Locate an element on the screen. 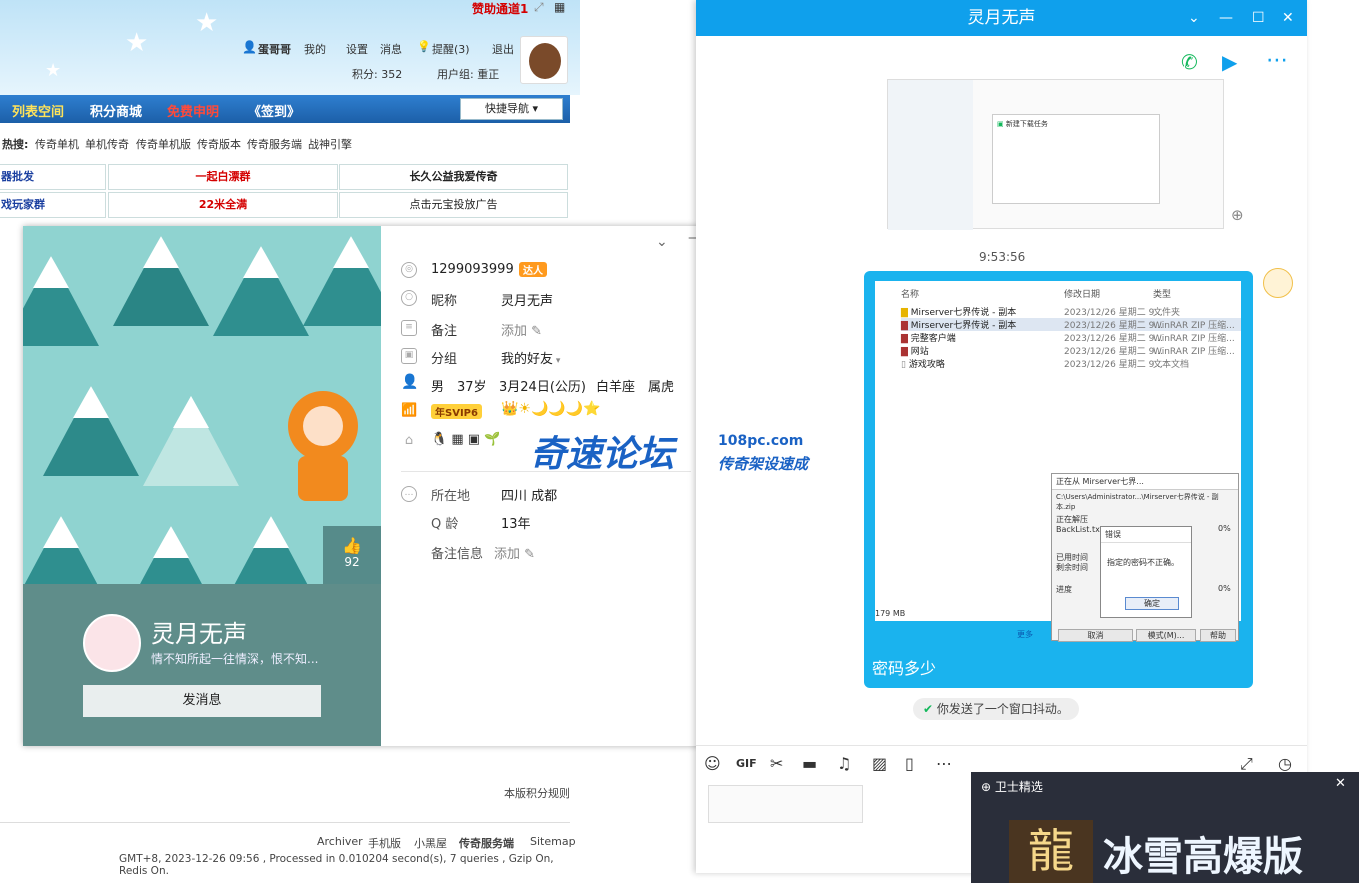  hot-item: 单机传奇 is located at coordinates (107, 144).